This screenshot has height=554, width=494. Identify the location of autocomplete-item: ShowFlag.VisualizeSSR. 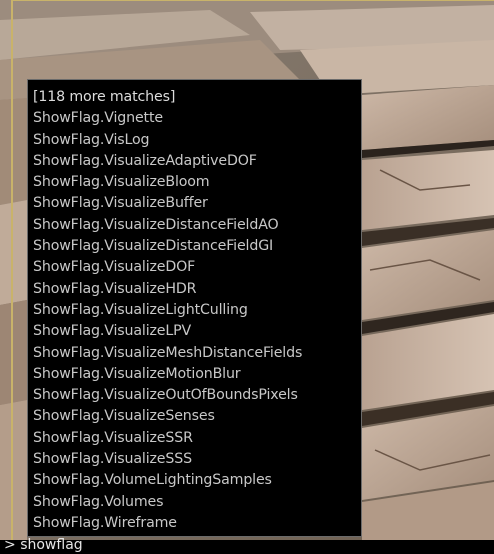
(197, 438).